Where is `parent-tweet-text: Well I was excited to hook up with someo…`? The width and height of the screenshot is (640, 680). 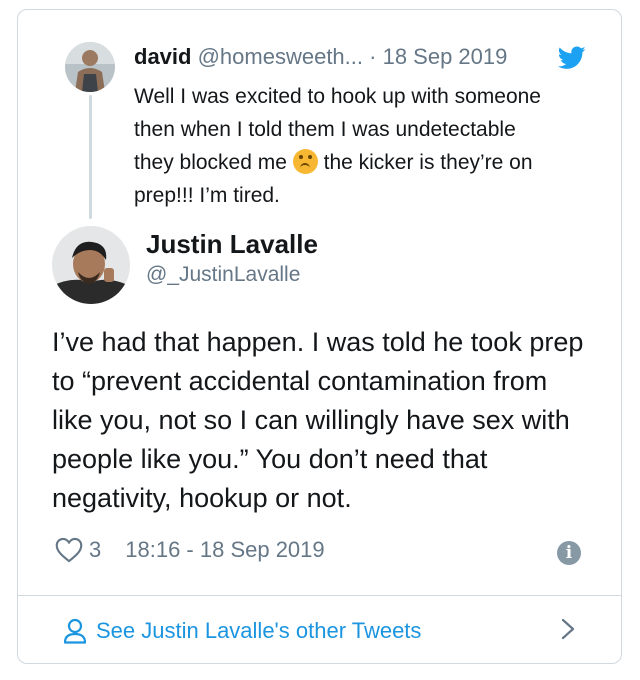
parent-tweet-text: Well I was excited to hook up with someo… is located at coordinates (344, 146).